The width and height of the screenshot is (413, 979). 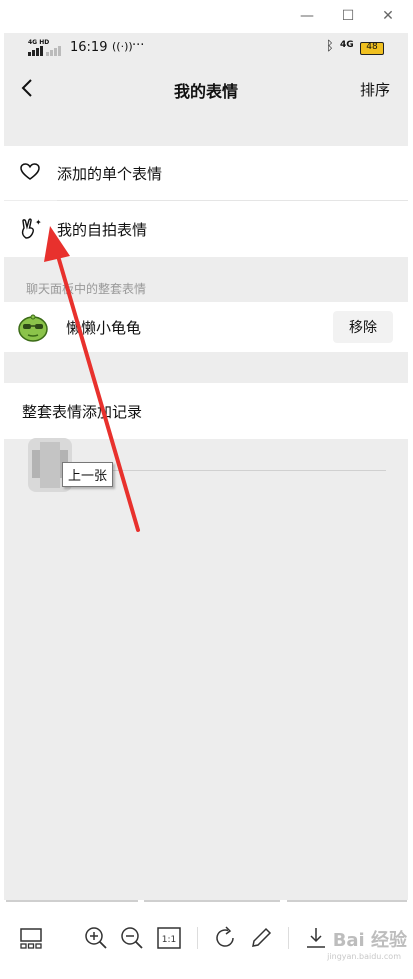 I want to click on list-item-label: 整套表情添加记录, so click(x=82, y=412).